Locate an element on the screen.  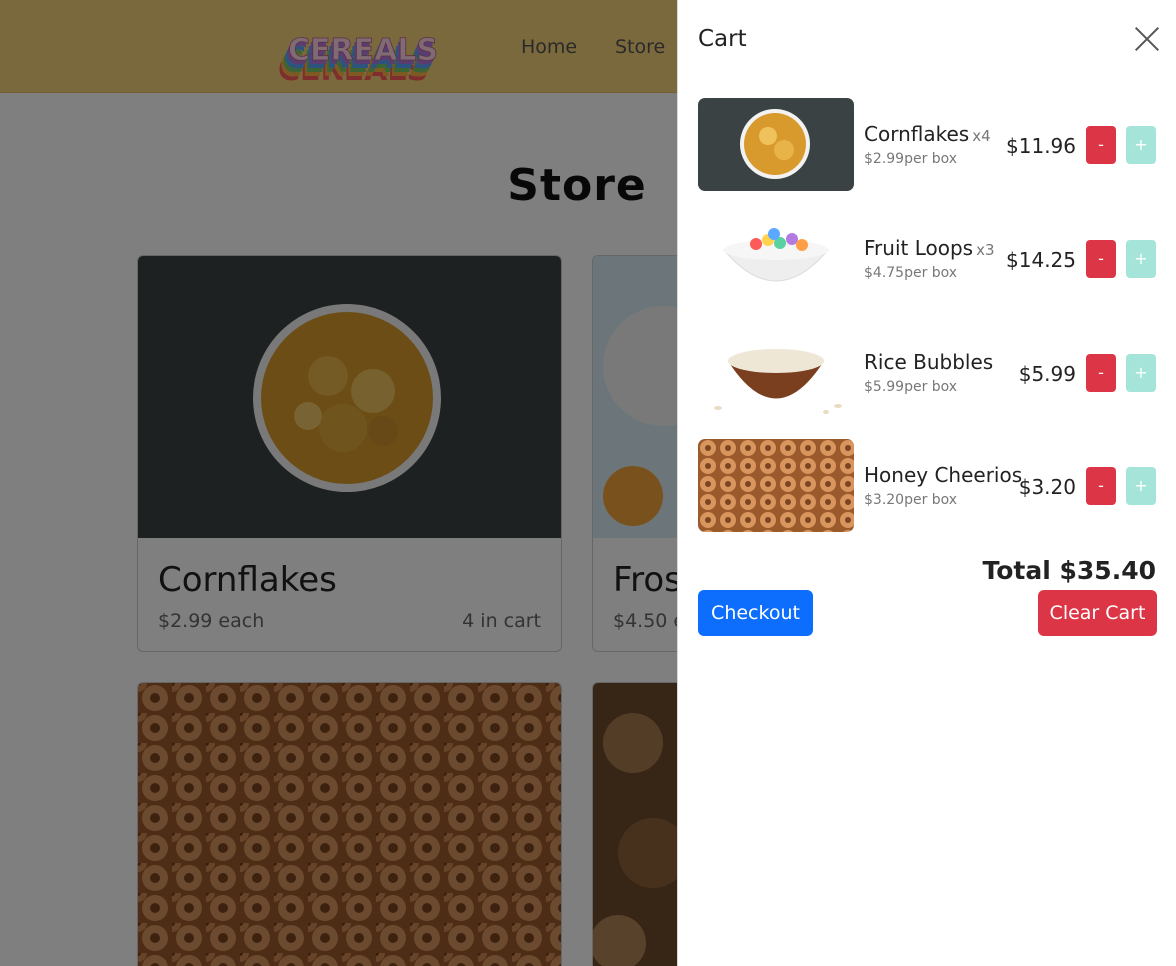
cart-item-name: Rice Bubbles is located at coordinates (929, 362).